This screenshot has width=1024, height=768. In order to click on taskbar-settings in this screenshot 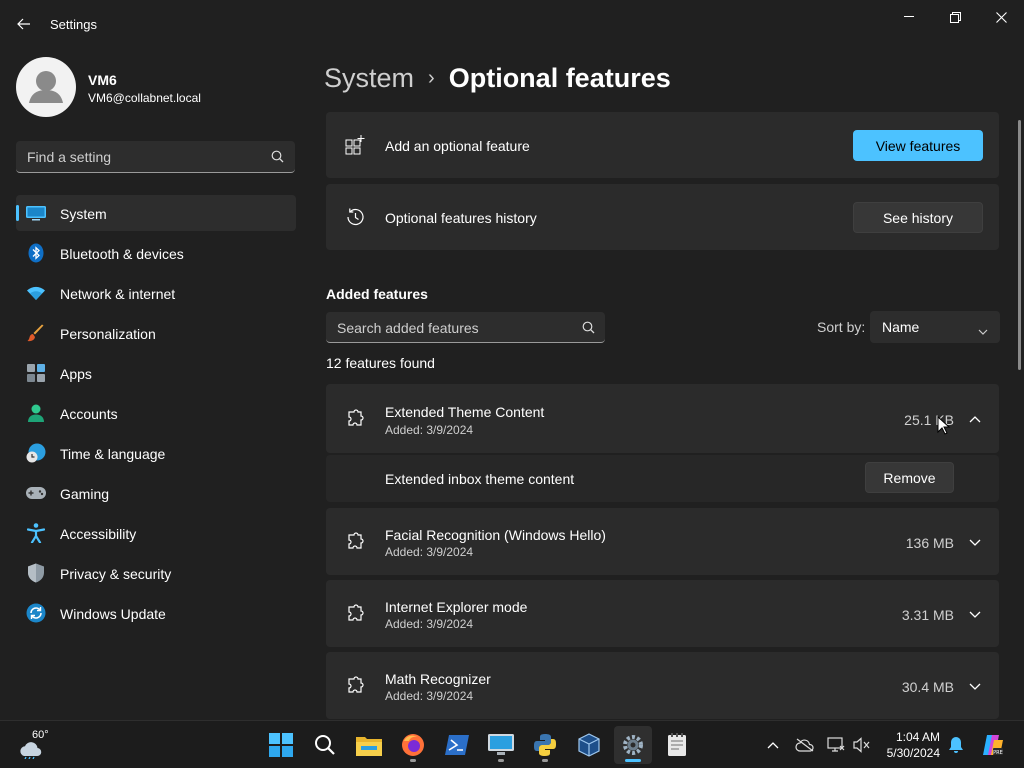, I will do `click(633, 745)`.